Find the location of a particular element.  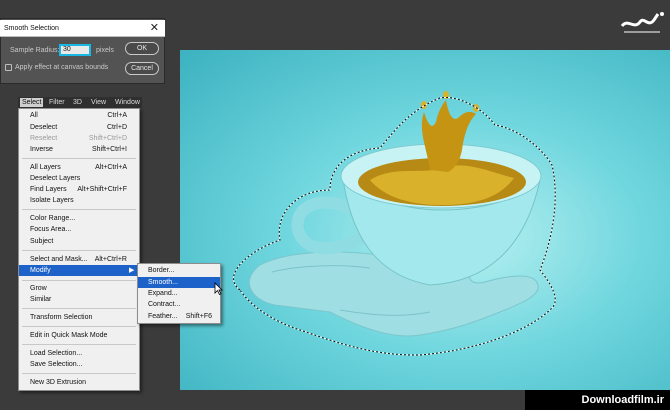

dialog-titlebar: Smooth Selection ✕ is located at coordinates (82, 28).